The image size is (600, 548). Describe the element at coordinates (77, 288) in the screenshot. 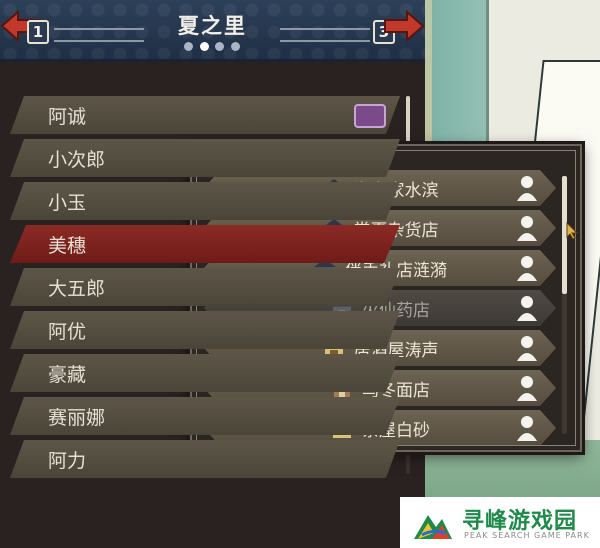

I see `character-name: 大五郎` at that location.